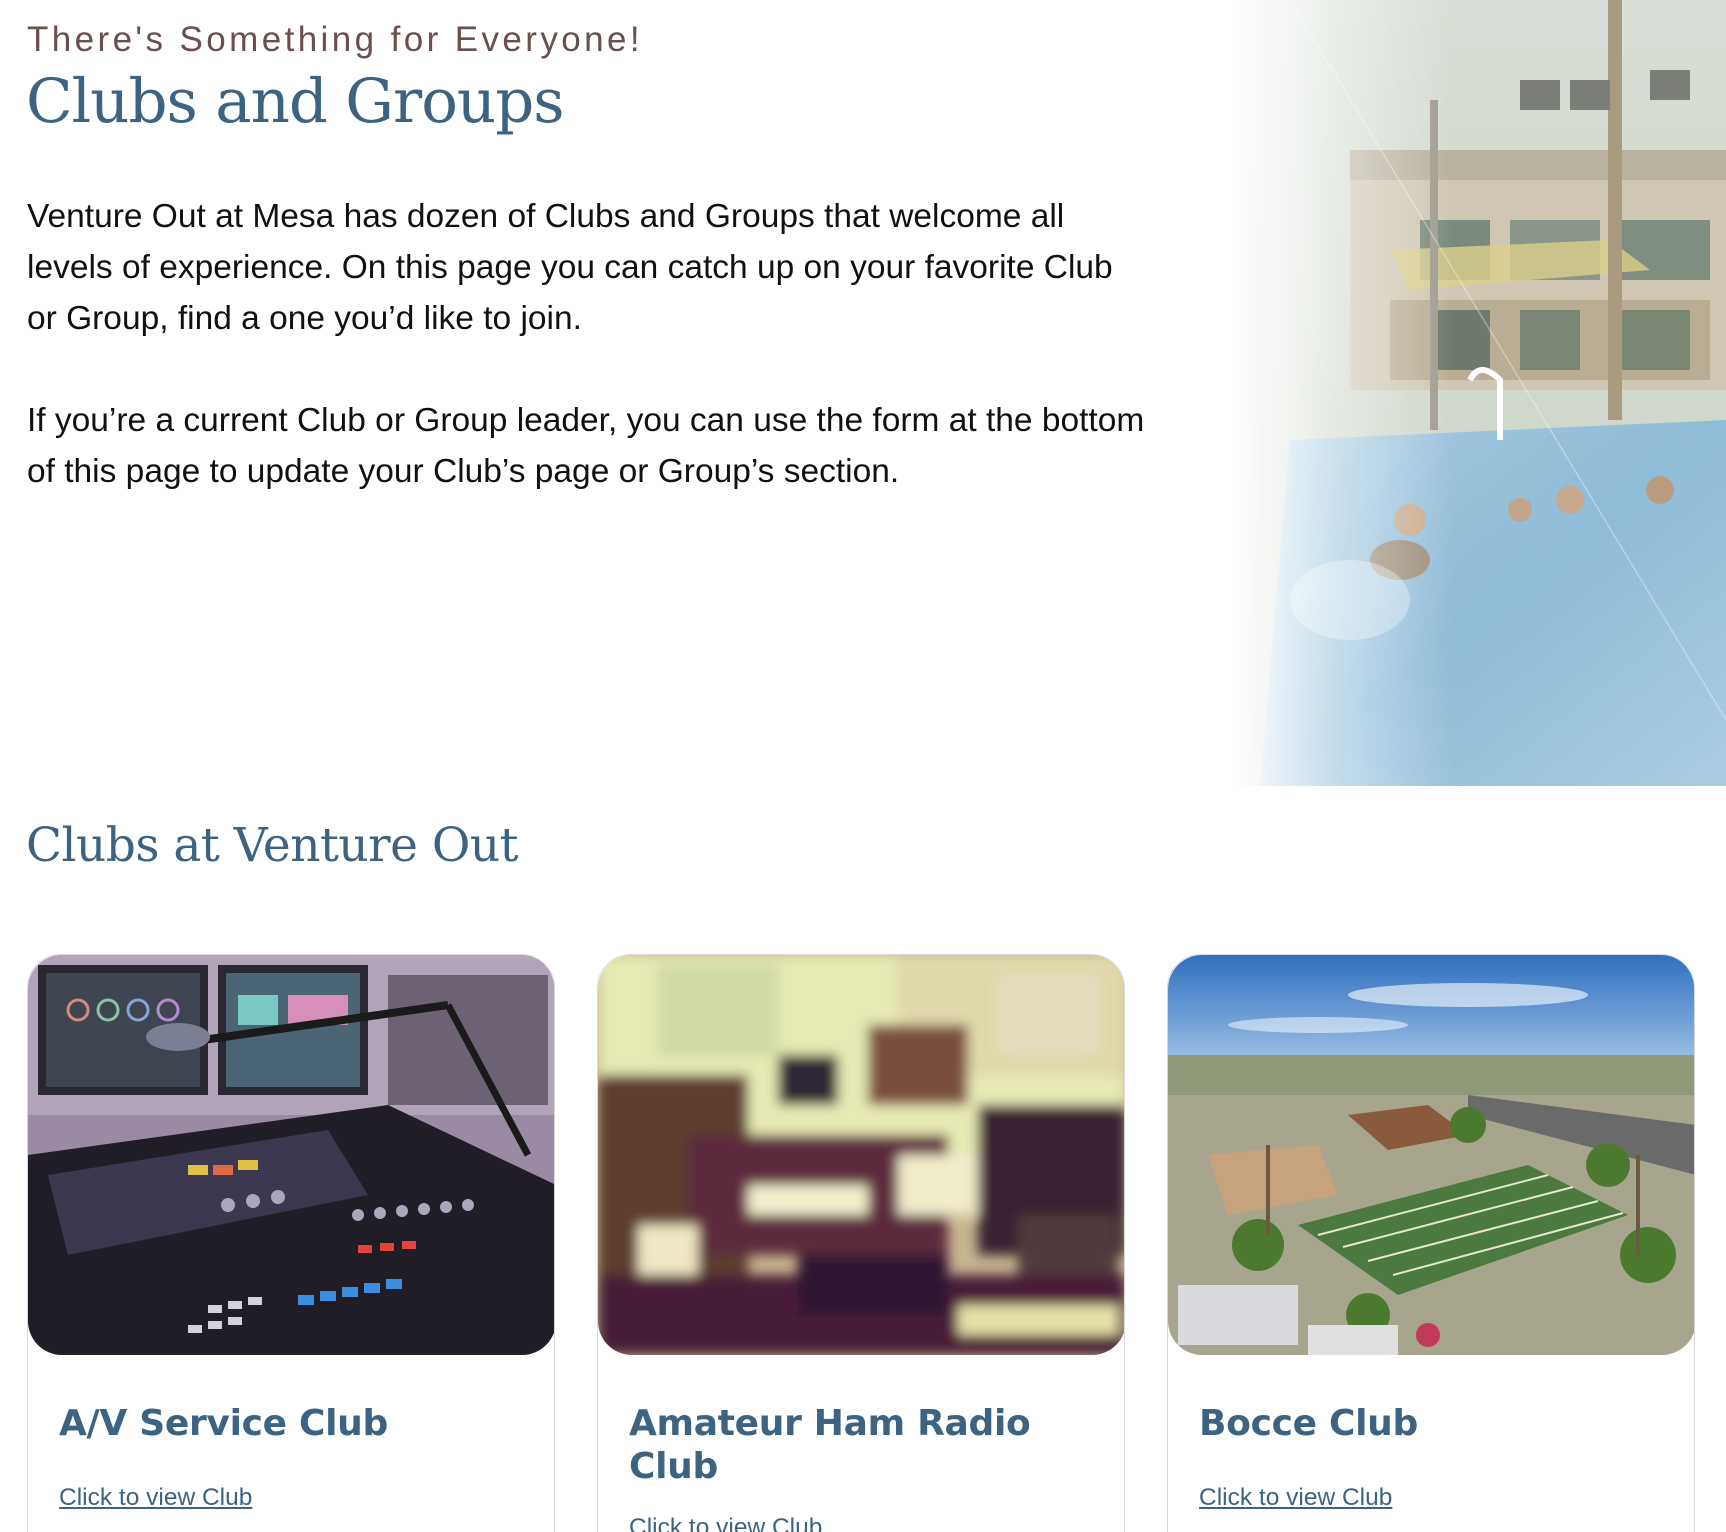 The height and width of the screenshot is (1532, 1726). I want to click on audio-mixer-image, so click(291, 1155).